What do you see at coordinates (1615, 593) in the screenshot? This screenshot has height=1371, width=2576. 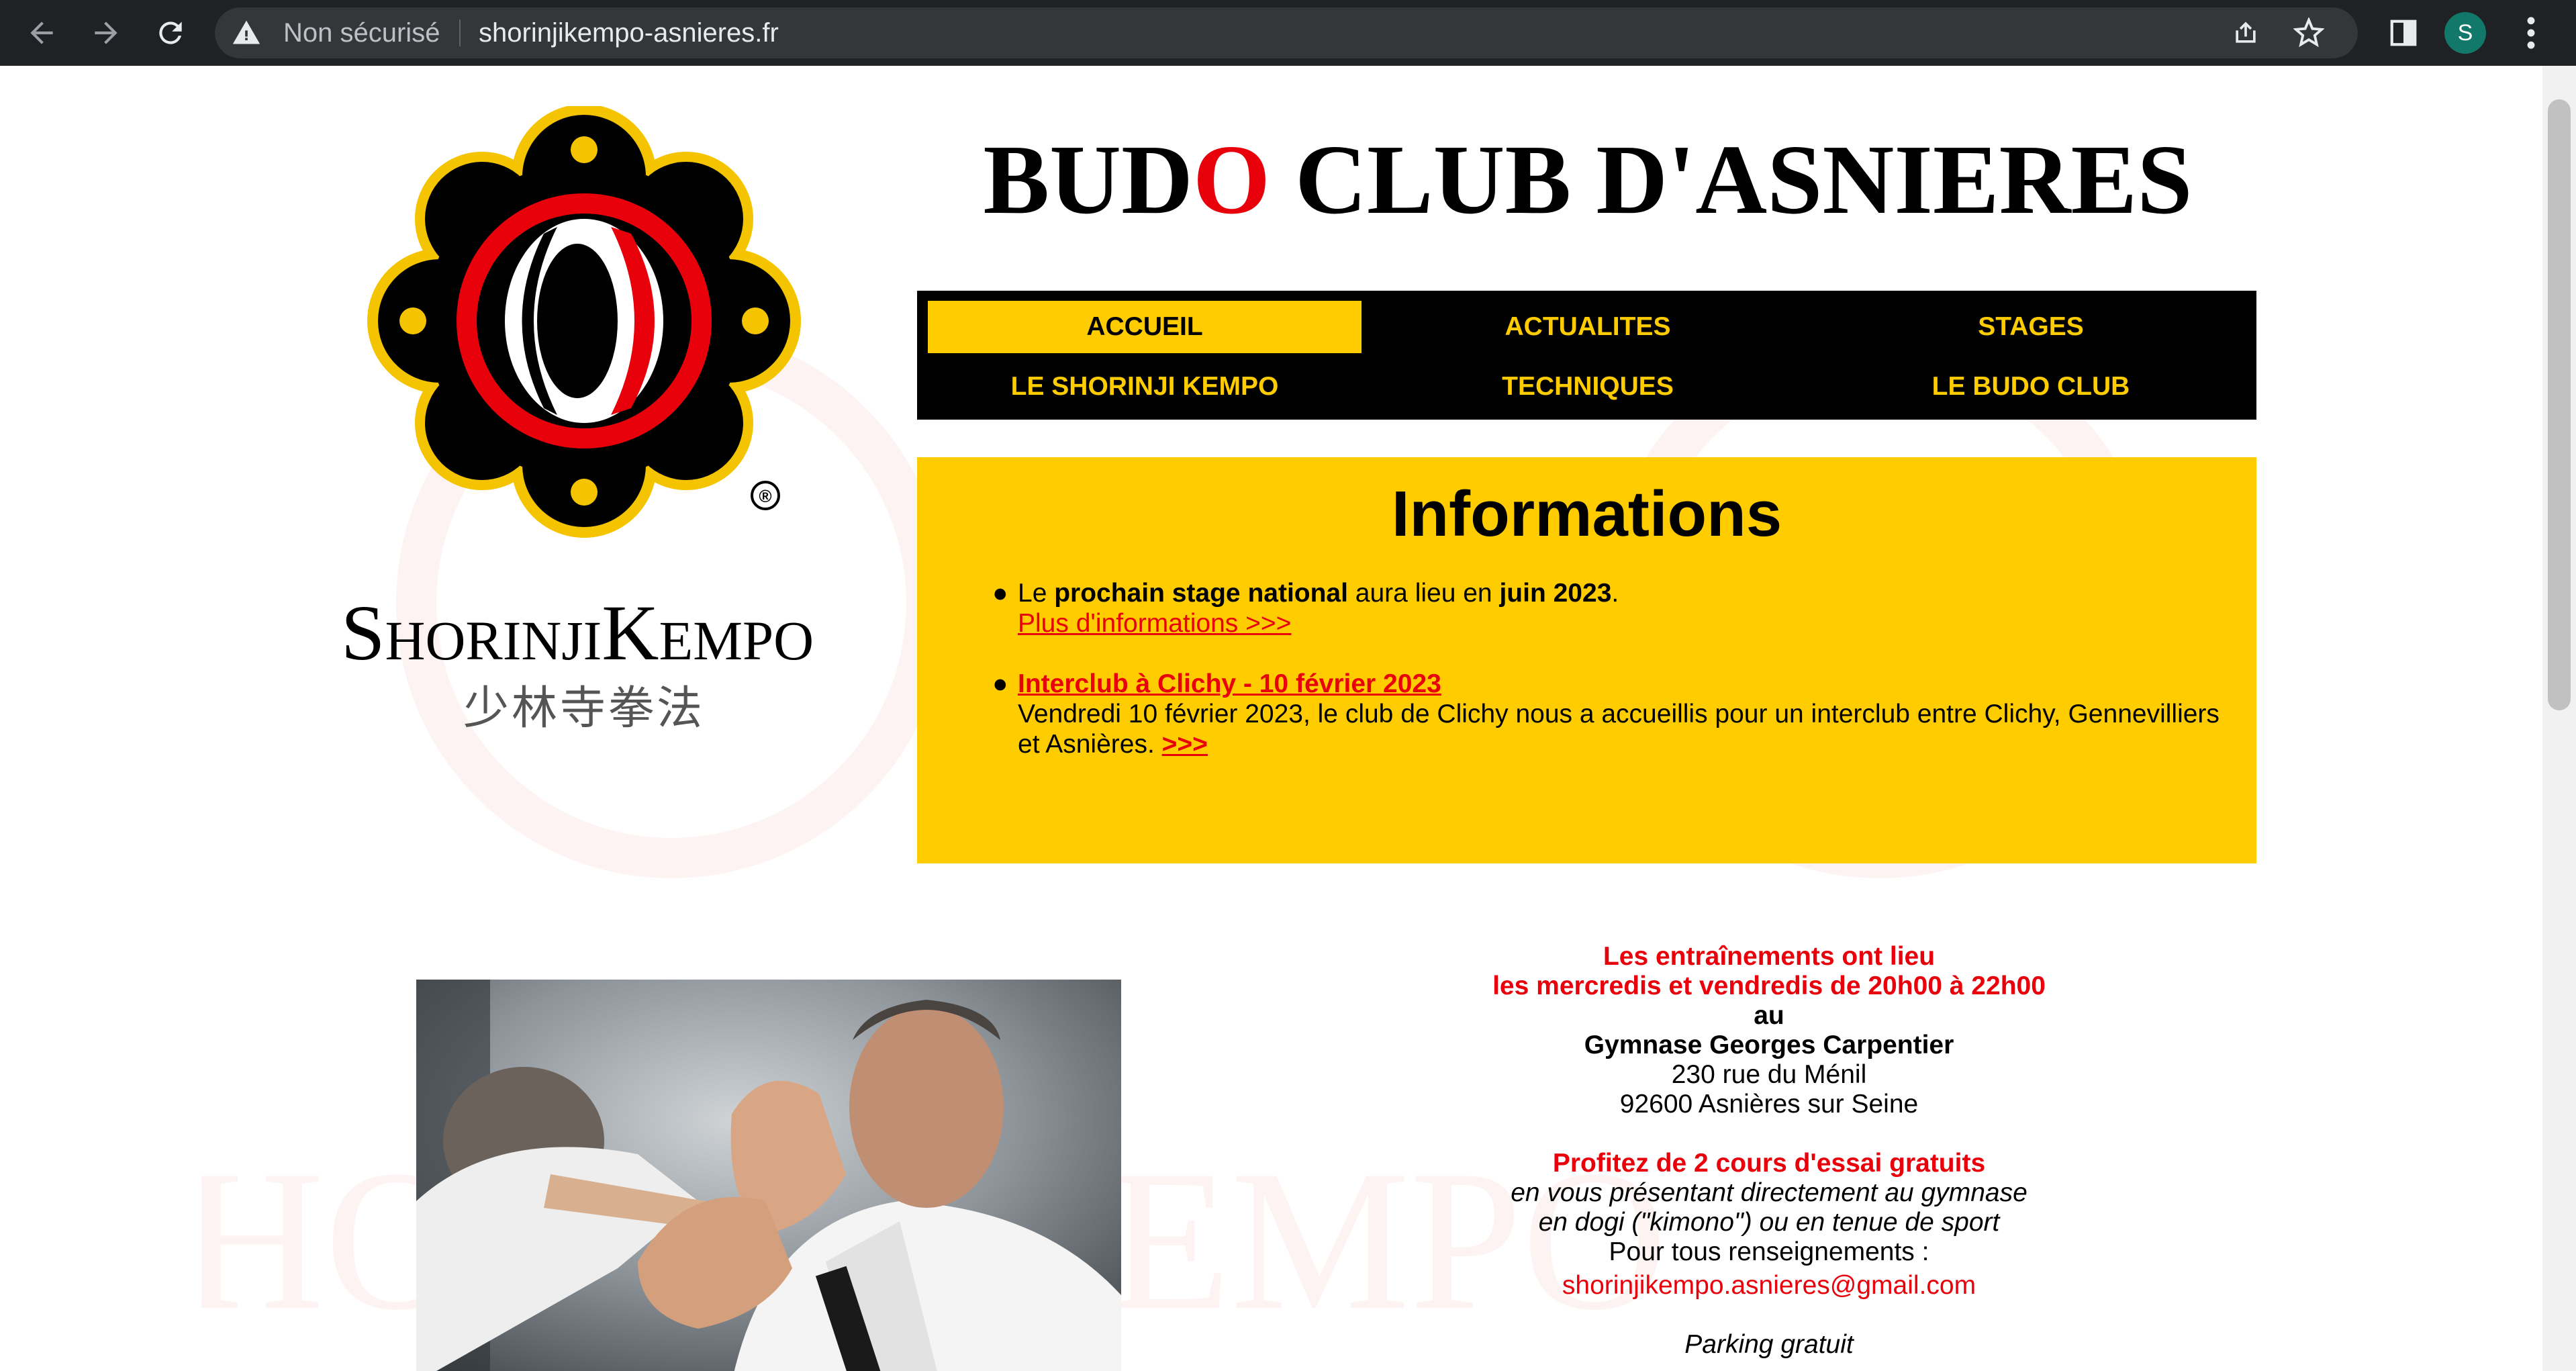 I see `news-text: .` at bounding box center [1615, 593].